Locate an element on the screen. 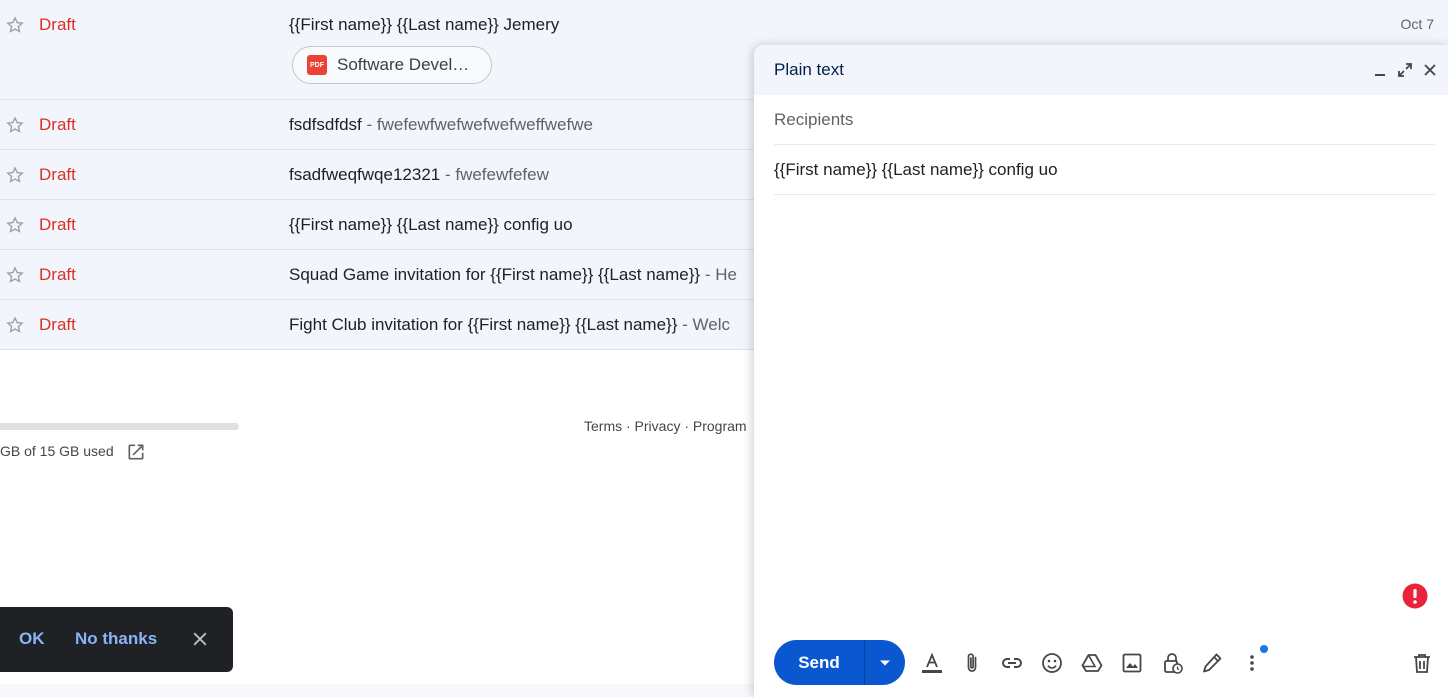  mail-subject: fsadfweqfwqe12321 - fwefewfefew is located at coordinates (524, 175).